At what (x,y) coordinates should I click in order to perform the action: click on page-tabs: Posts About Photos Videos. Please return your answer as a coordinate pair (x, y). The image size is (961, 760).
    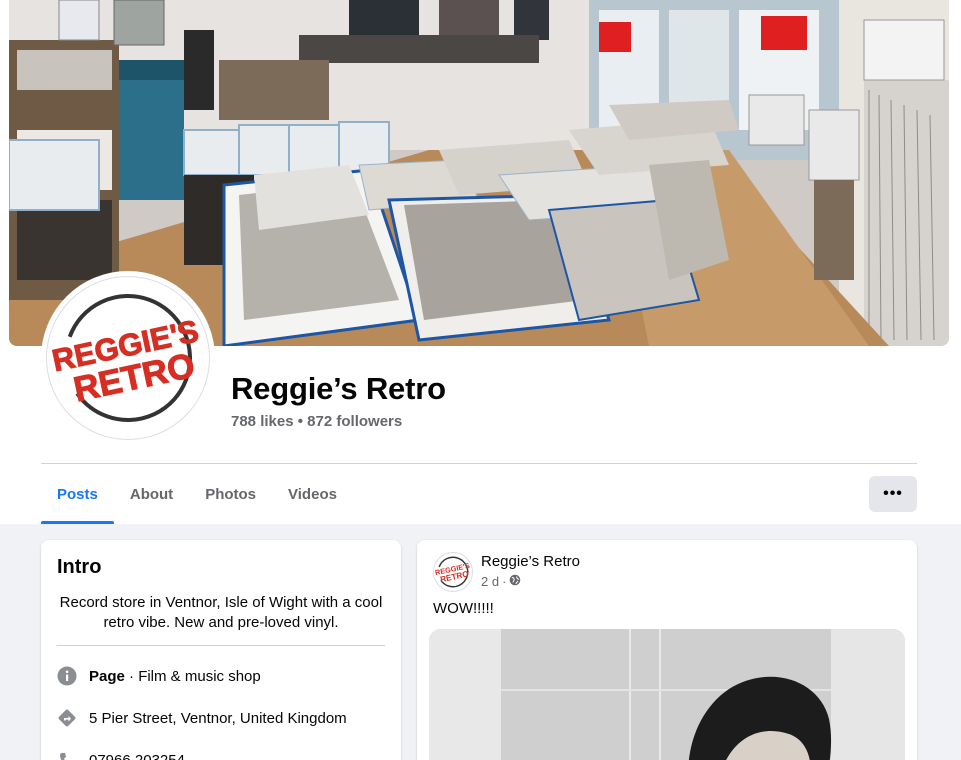
    Looking at the image, I should click on (197, 494).